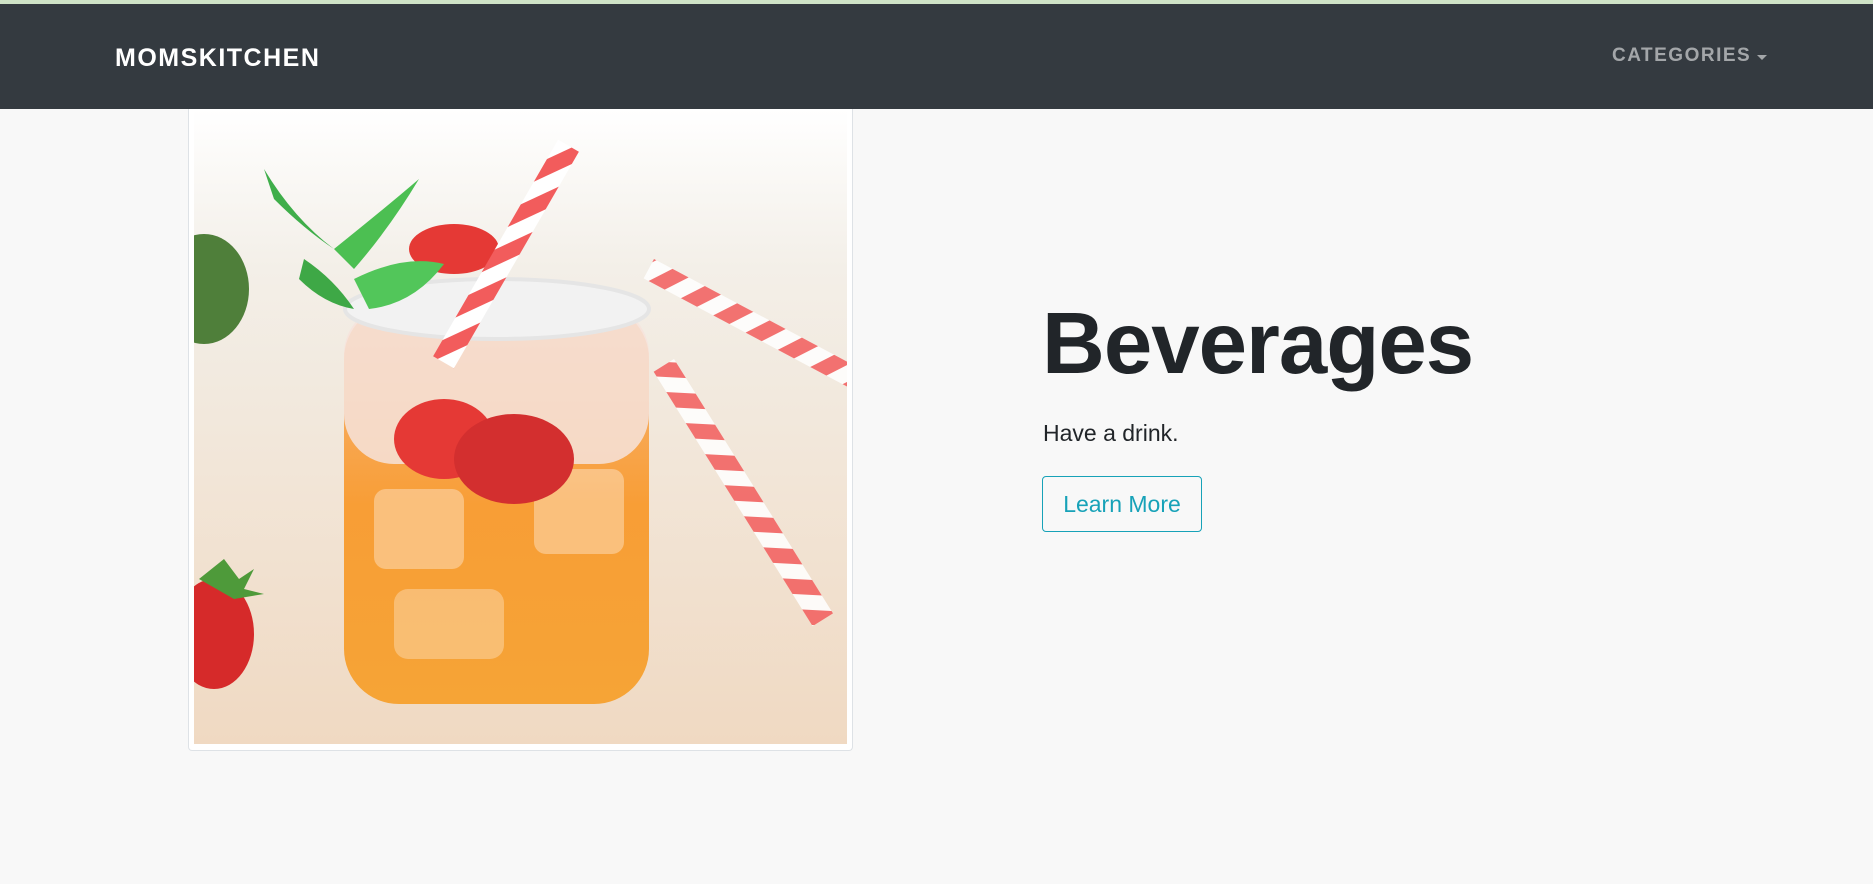  What do you see at coordinates (1111, 433) in the screenshot?
I see `hero-subtitle: Have a drink.` at bounding box center [1111, 433].